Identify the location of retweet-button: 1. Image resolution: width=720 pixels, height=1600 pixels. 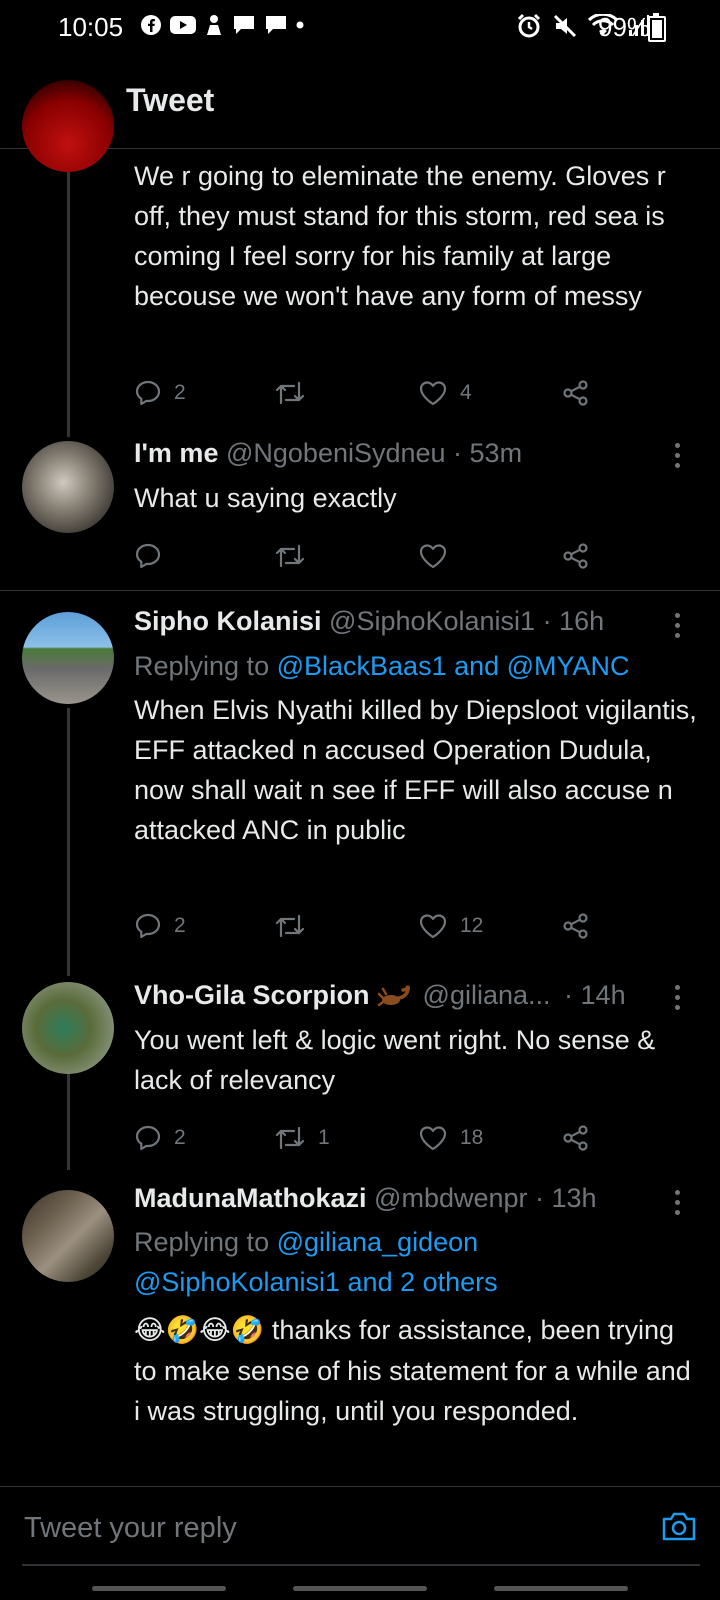
(302, 1138).